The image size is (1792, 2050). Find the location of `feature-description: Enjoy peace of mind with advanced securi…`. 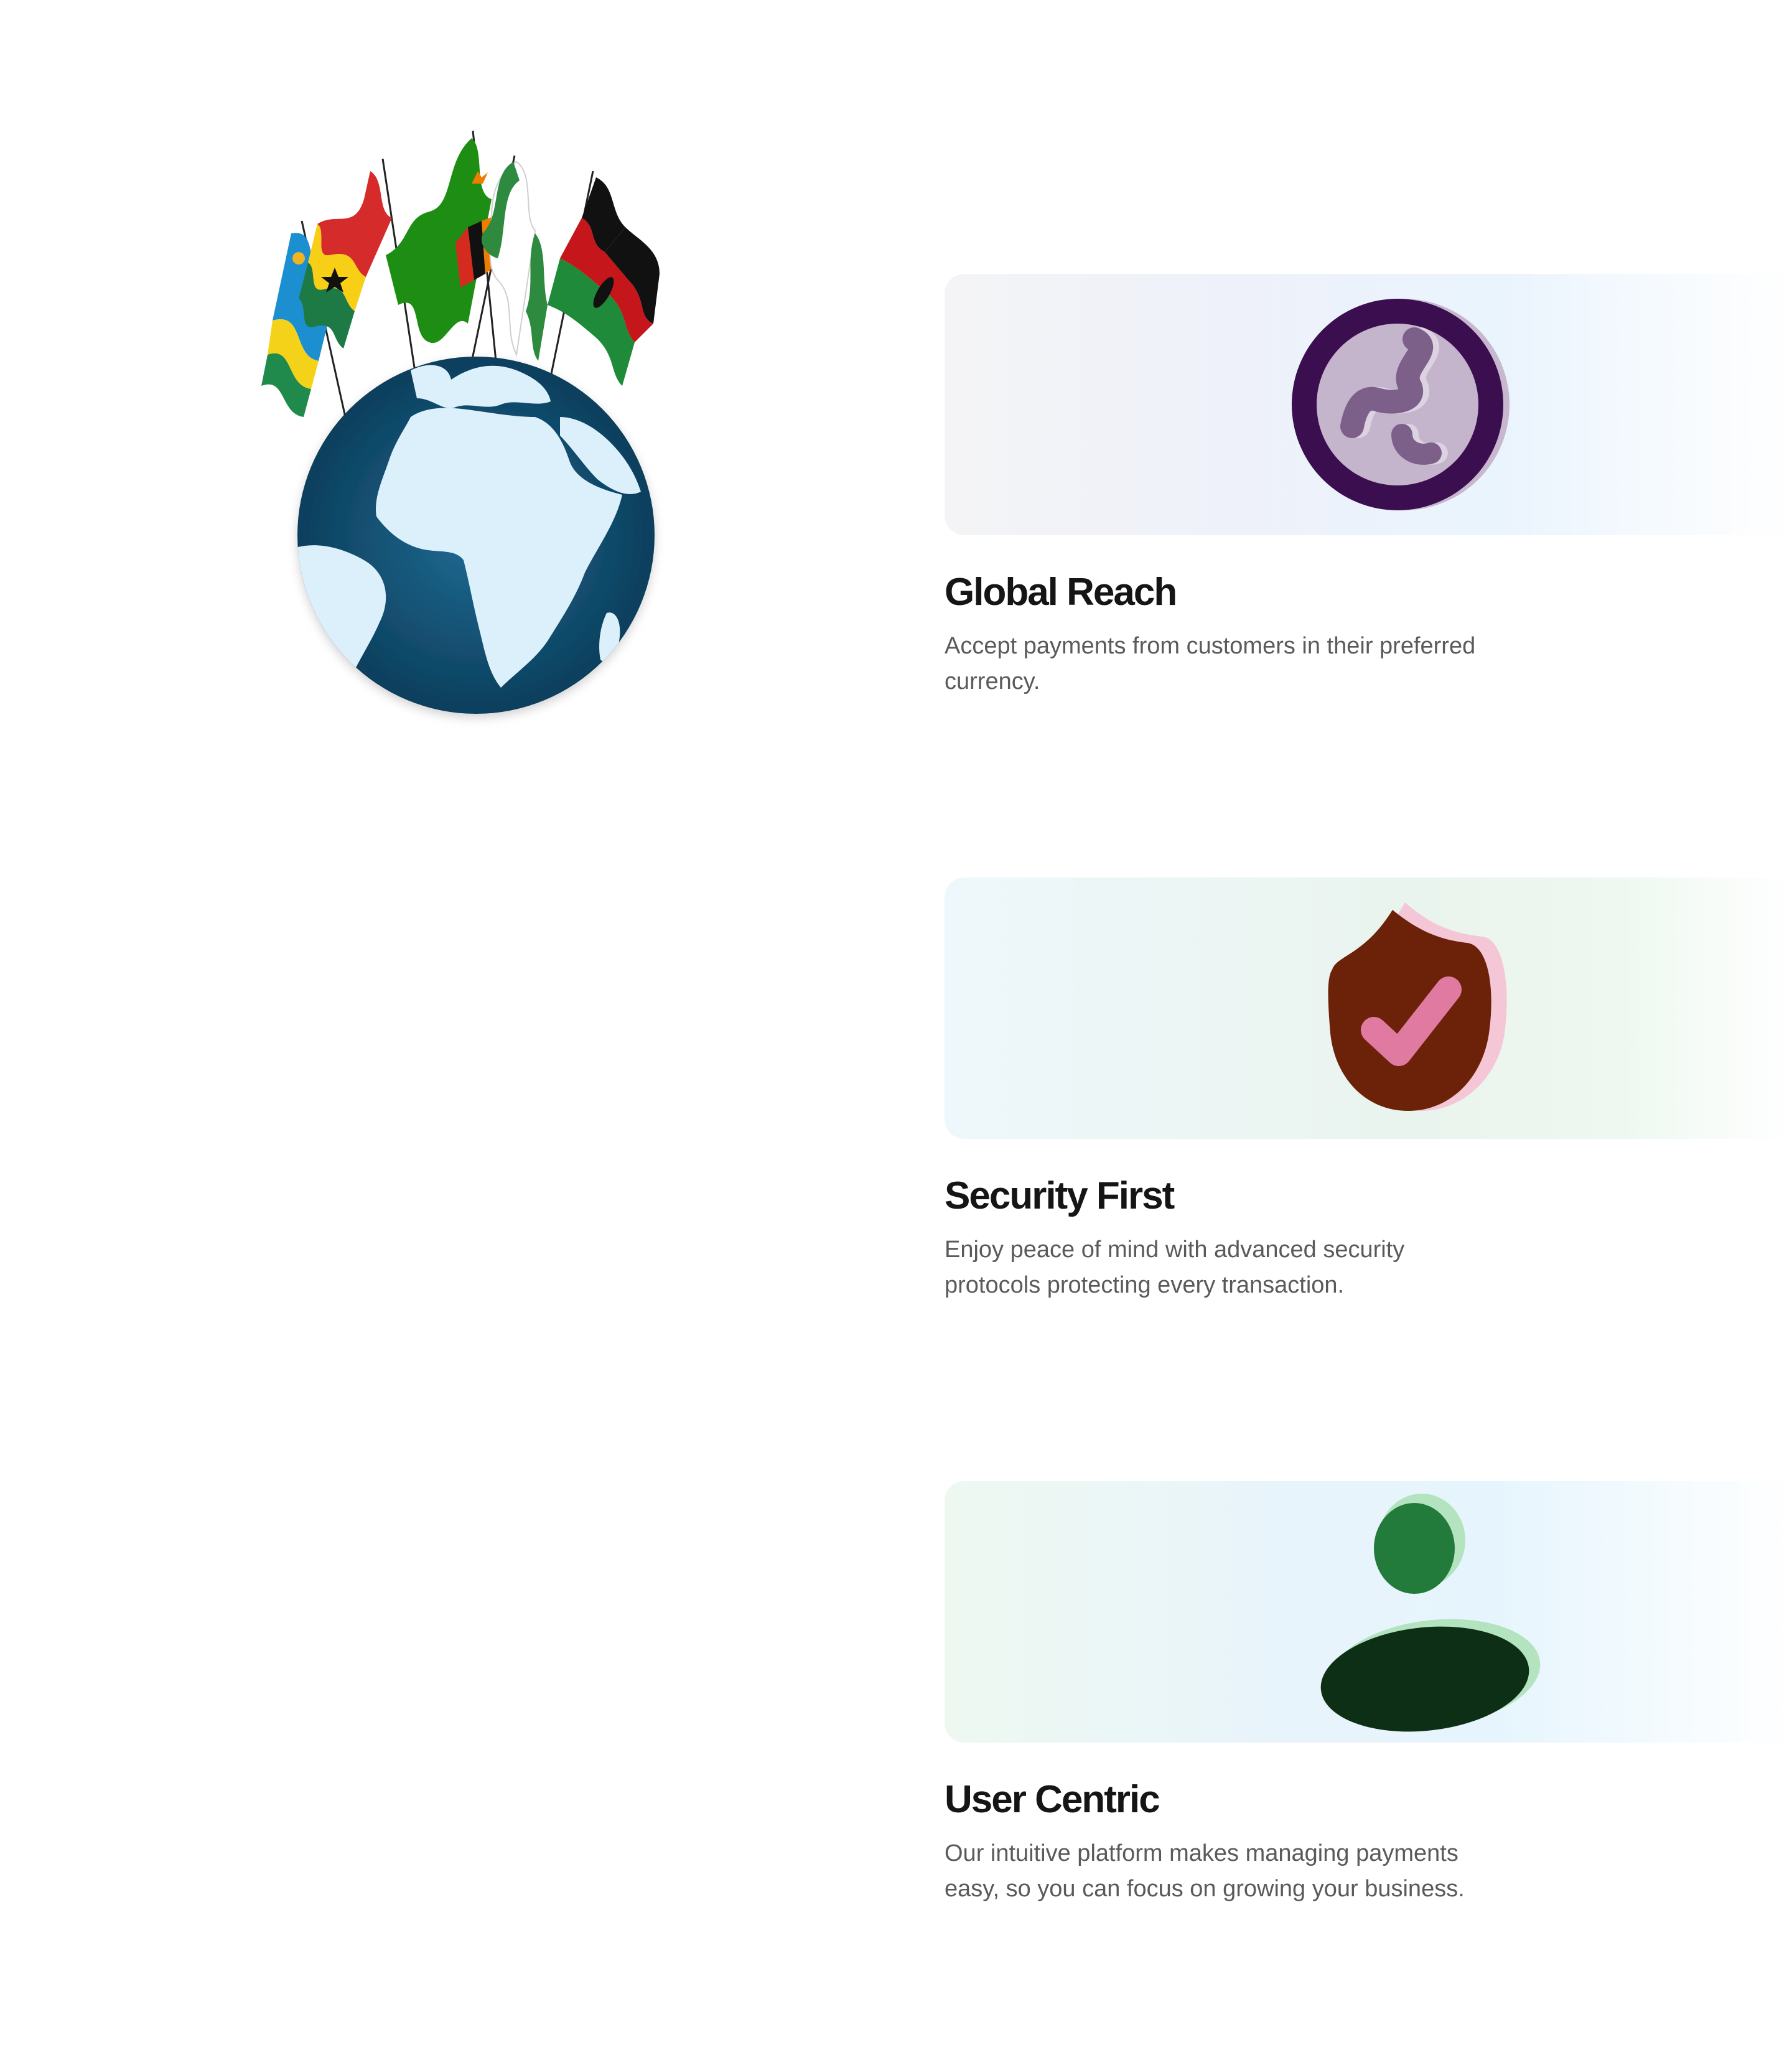

feature-description: Enjoy peace of mind with advanced securi… is located at coordinates (1175, 1268).